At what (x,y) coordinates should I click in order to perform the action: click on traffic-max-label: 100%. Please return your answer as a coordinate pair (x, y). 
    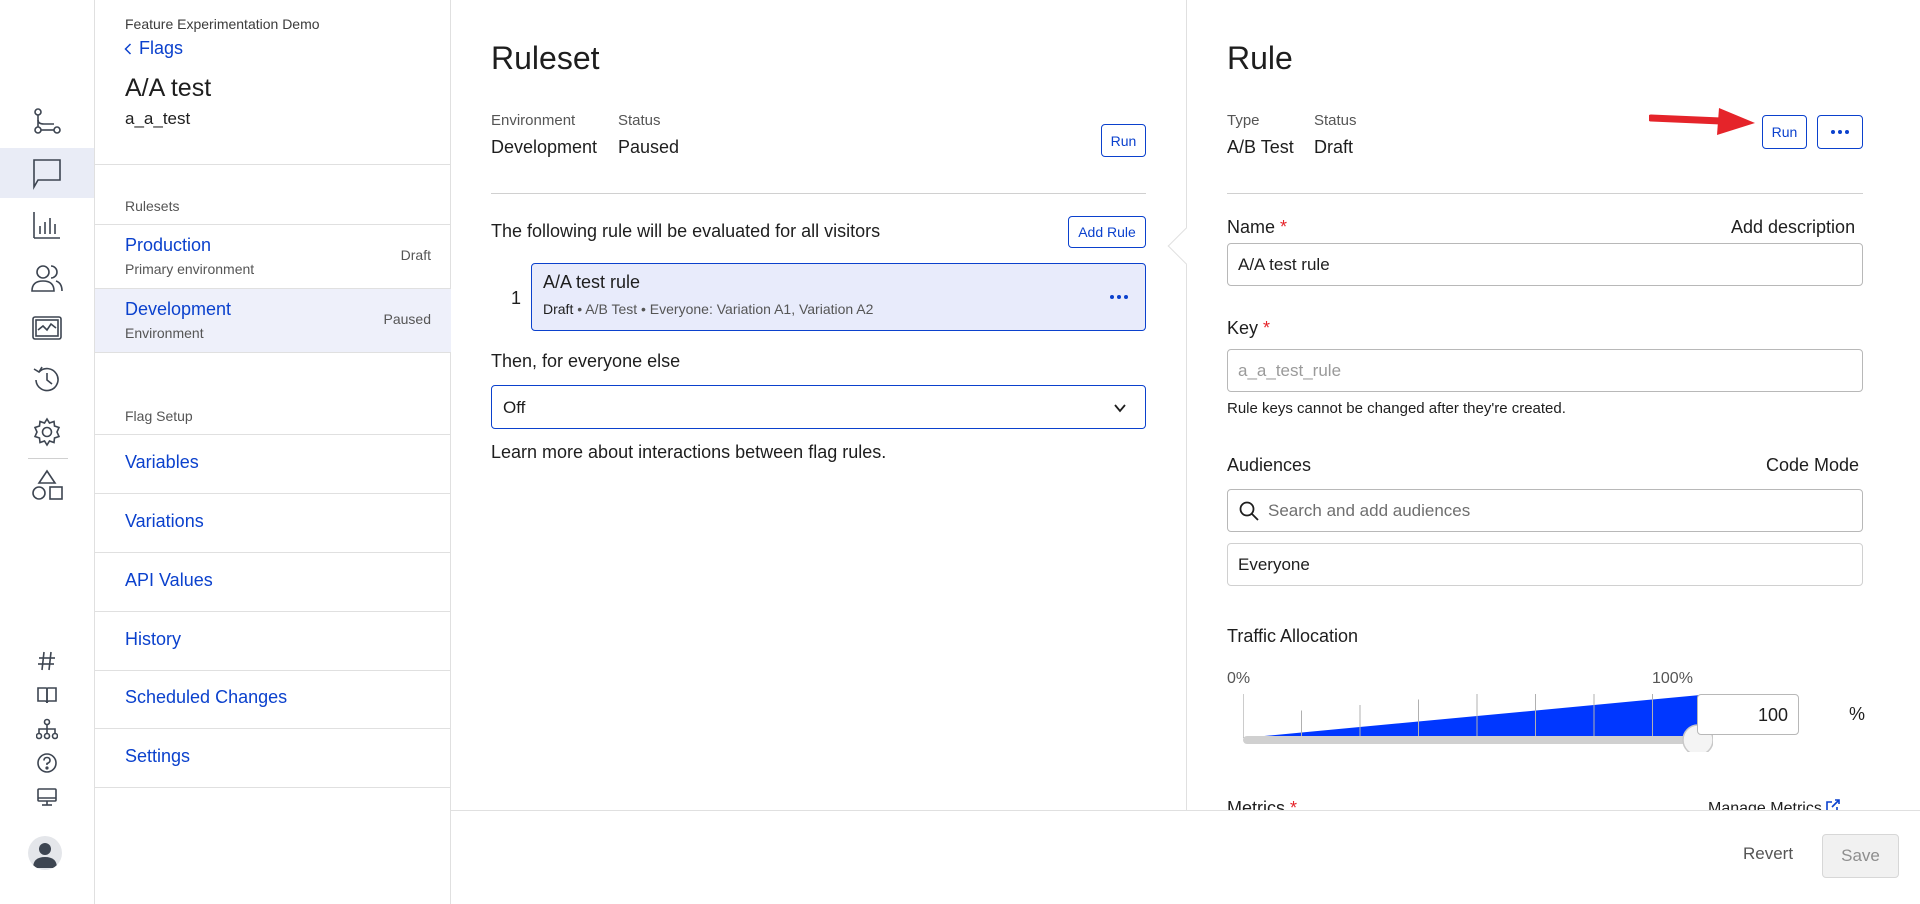
    Looking at the image, I should click on (1672, 678).